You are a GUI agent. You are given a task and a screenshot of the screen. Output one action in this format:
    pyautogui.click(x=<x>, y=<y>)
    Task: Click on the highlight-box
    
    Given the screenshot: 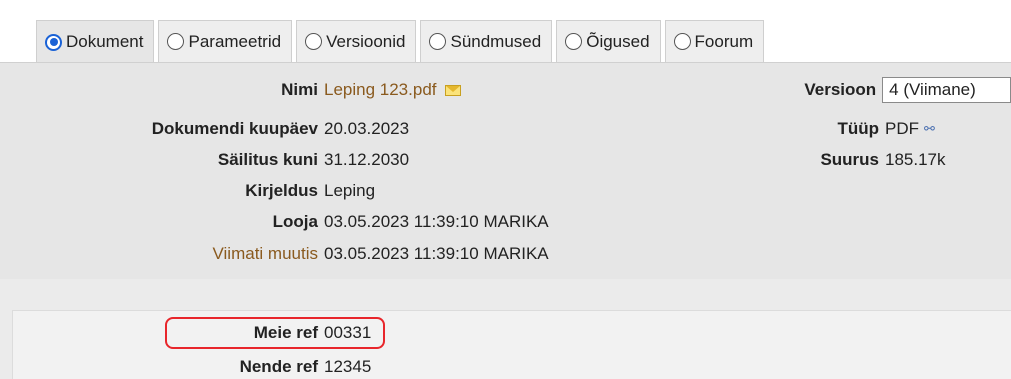 What is the action you would take?
    pyautogui.click(x=275, y=333)
    